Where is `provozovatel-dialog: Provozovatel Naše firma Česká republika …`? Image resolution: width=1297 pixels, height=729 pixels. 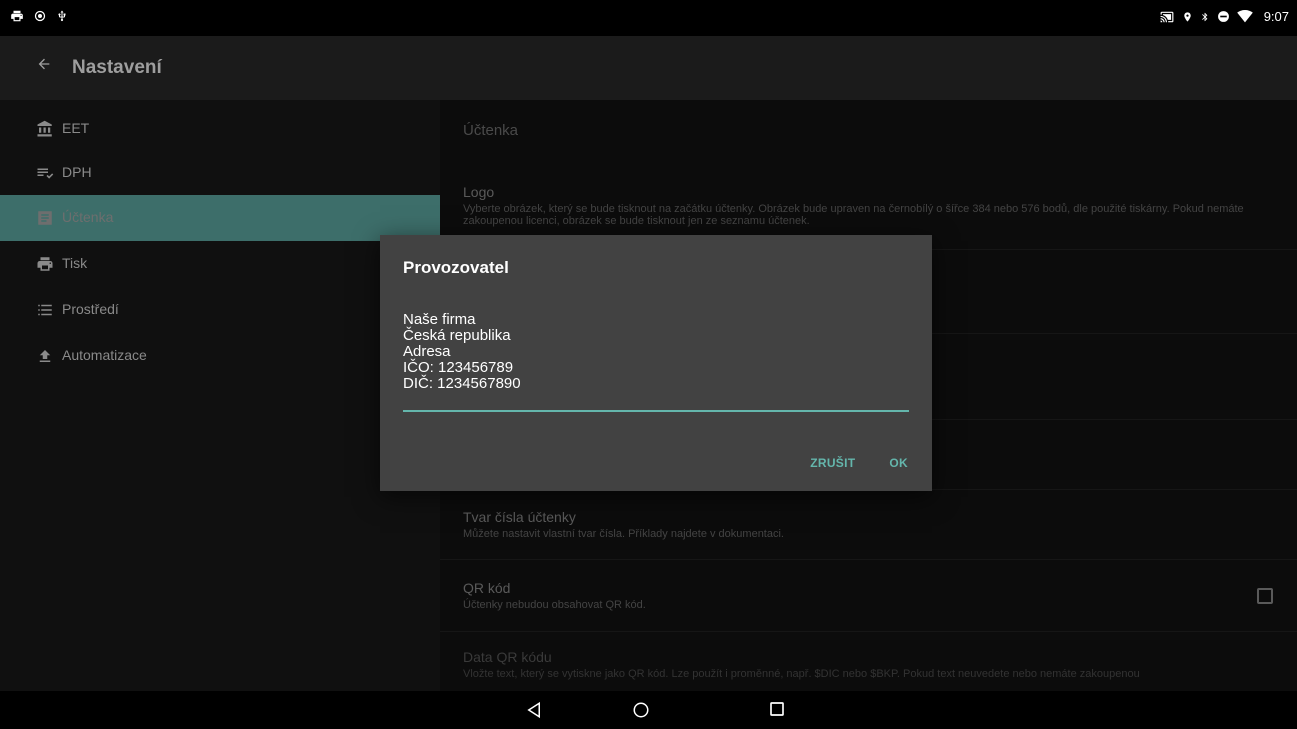
provozovatel-dialog: Provozovatel Naše firma Česká republika … is located at coordinates (656, 363).